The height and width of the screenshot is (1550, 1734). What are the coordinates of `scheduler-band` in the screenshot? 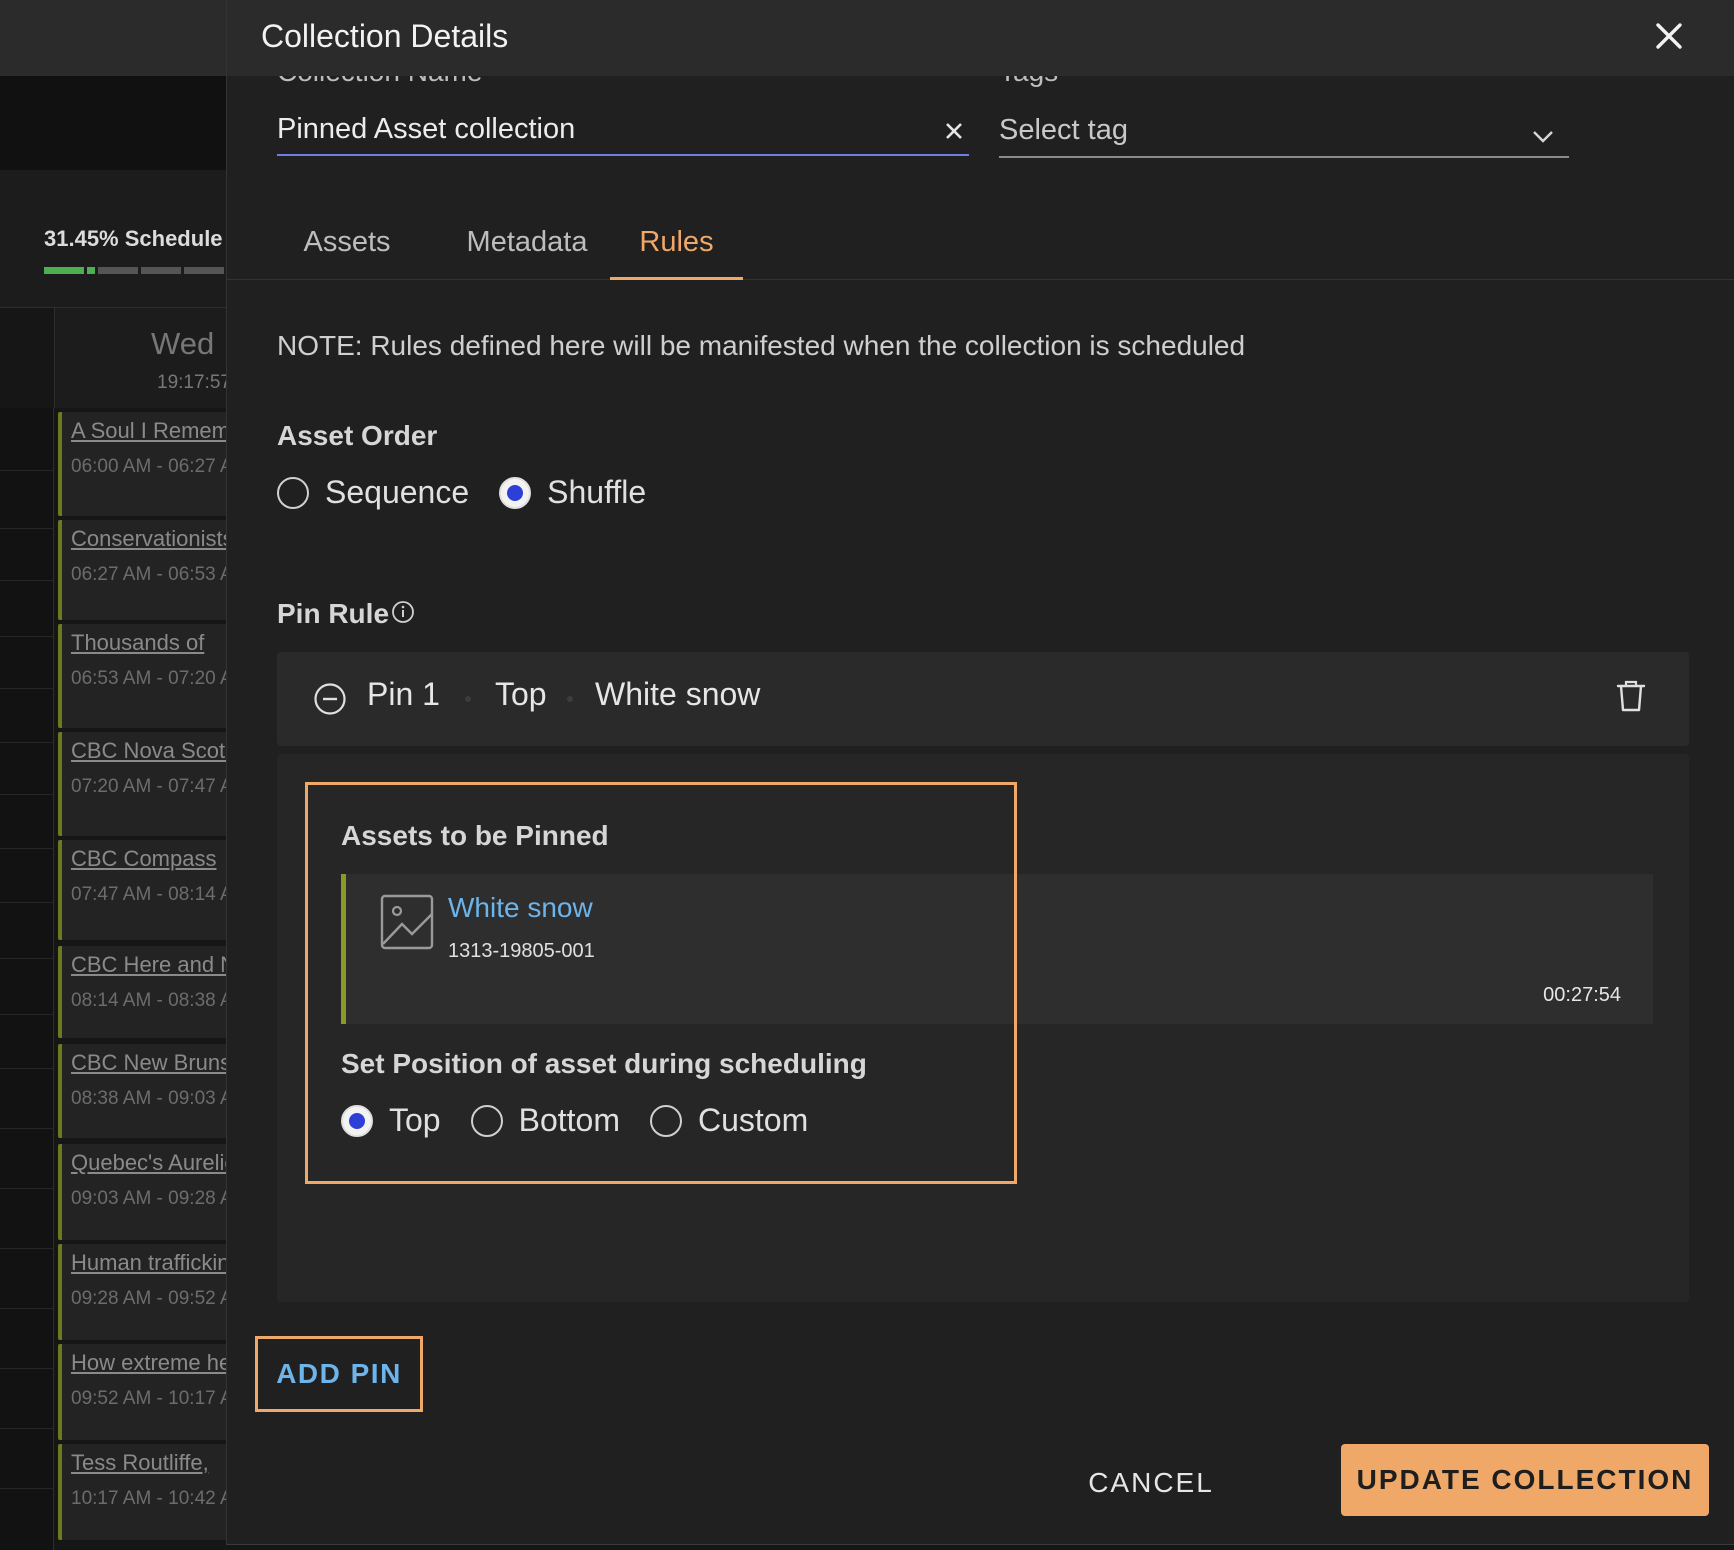 It's located at (120, 123).